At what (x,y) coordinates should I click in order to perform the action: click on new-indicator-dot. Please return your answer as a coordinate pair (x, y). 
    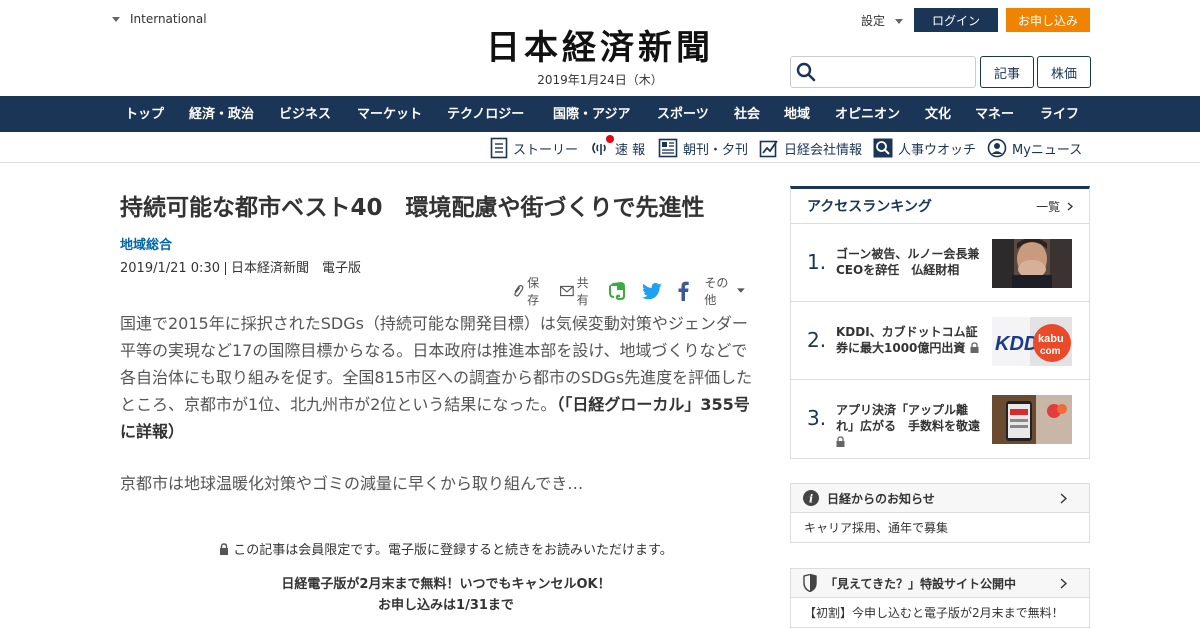
    Looking at the image, I should click on (610, 139).